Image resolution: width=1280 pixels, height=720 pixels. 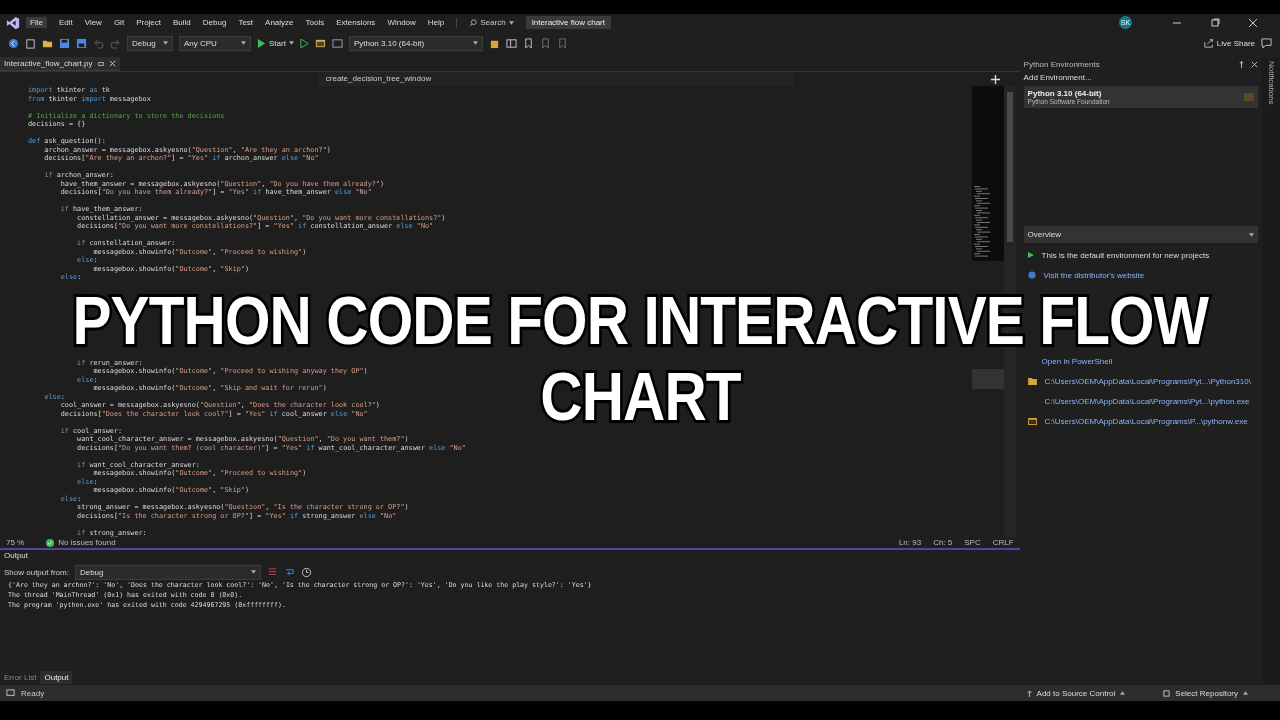 What do you see at coordinates (65, 22) in the screenshot?
I see `menu-item: Edit` at bounding box center [65, 22].